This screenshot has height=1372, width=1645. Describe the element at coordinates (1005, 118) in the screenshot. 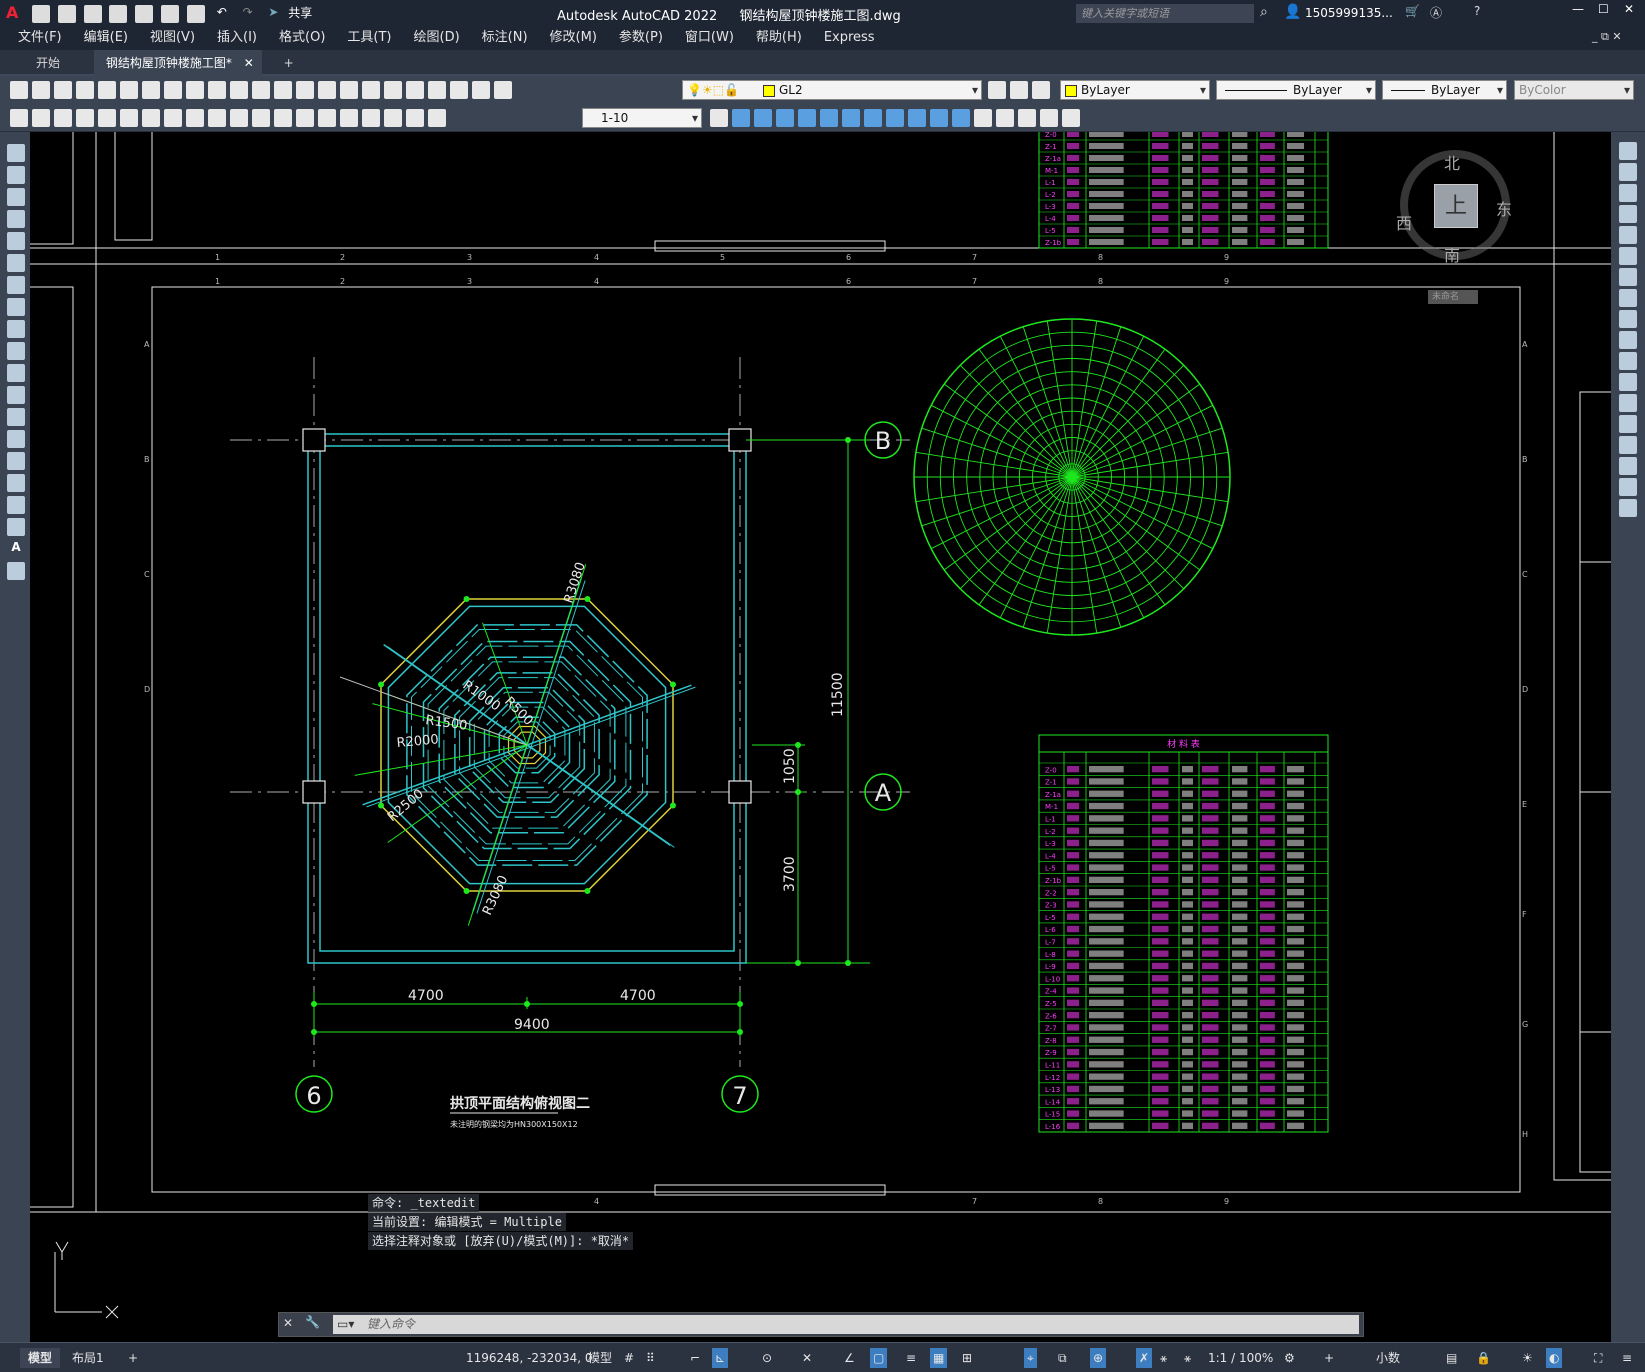

I see `insert-icon` at that location.